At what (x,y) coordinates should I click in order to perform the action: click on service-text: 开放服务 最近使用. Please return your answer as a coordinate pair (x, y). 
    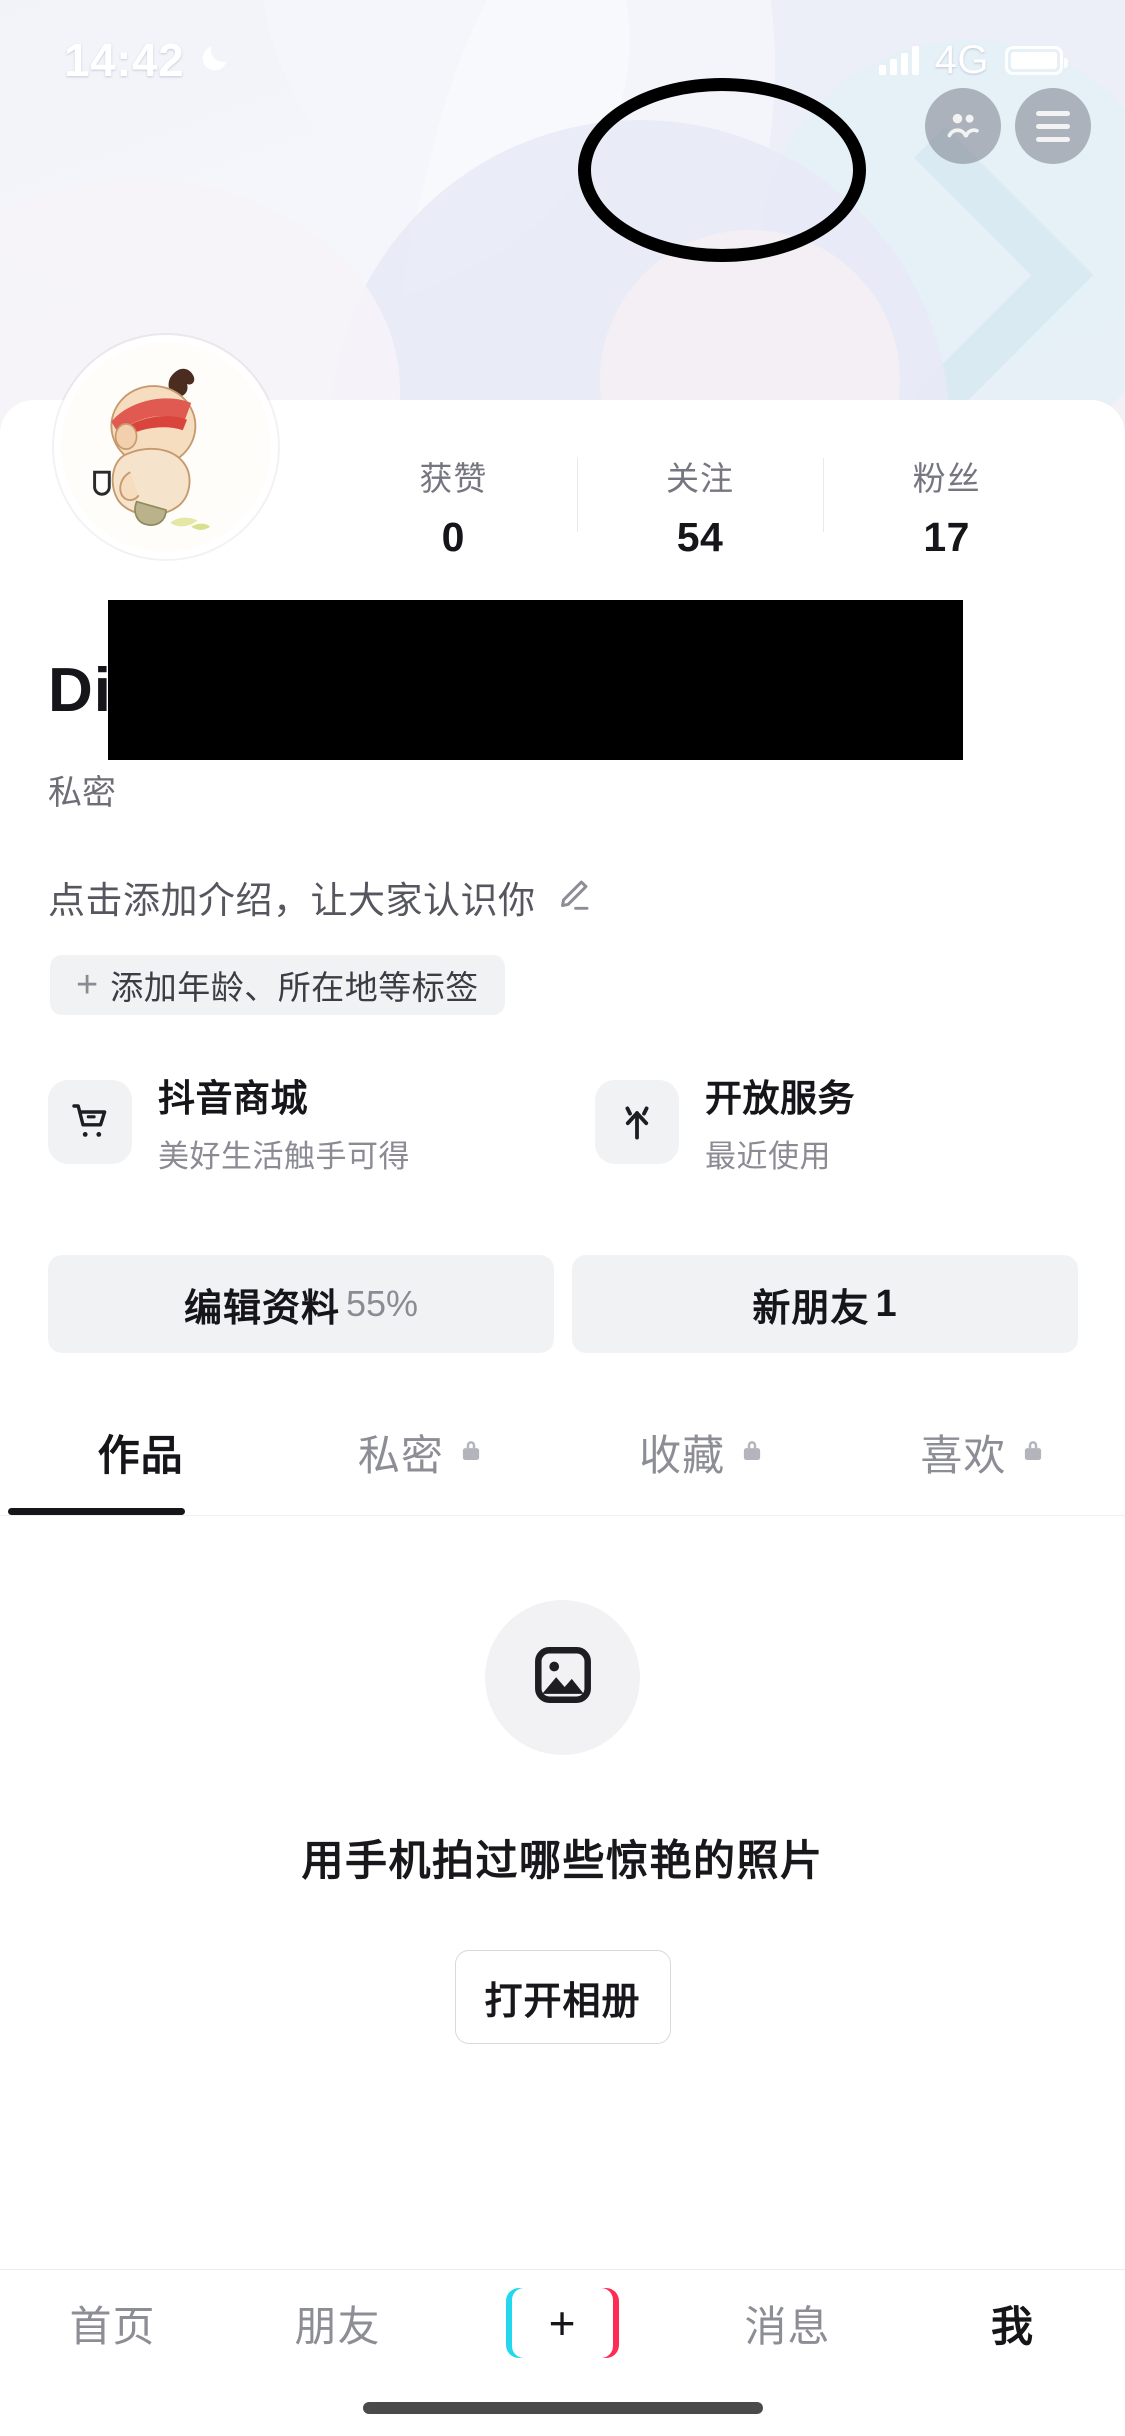
    Looking at the image, I should click on (780, 1122).